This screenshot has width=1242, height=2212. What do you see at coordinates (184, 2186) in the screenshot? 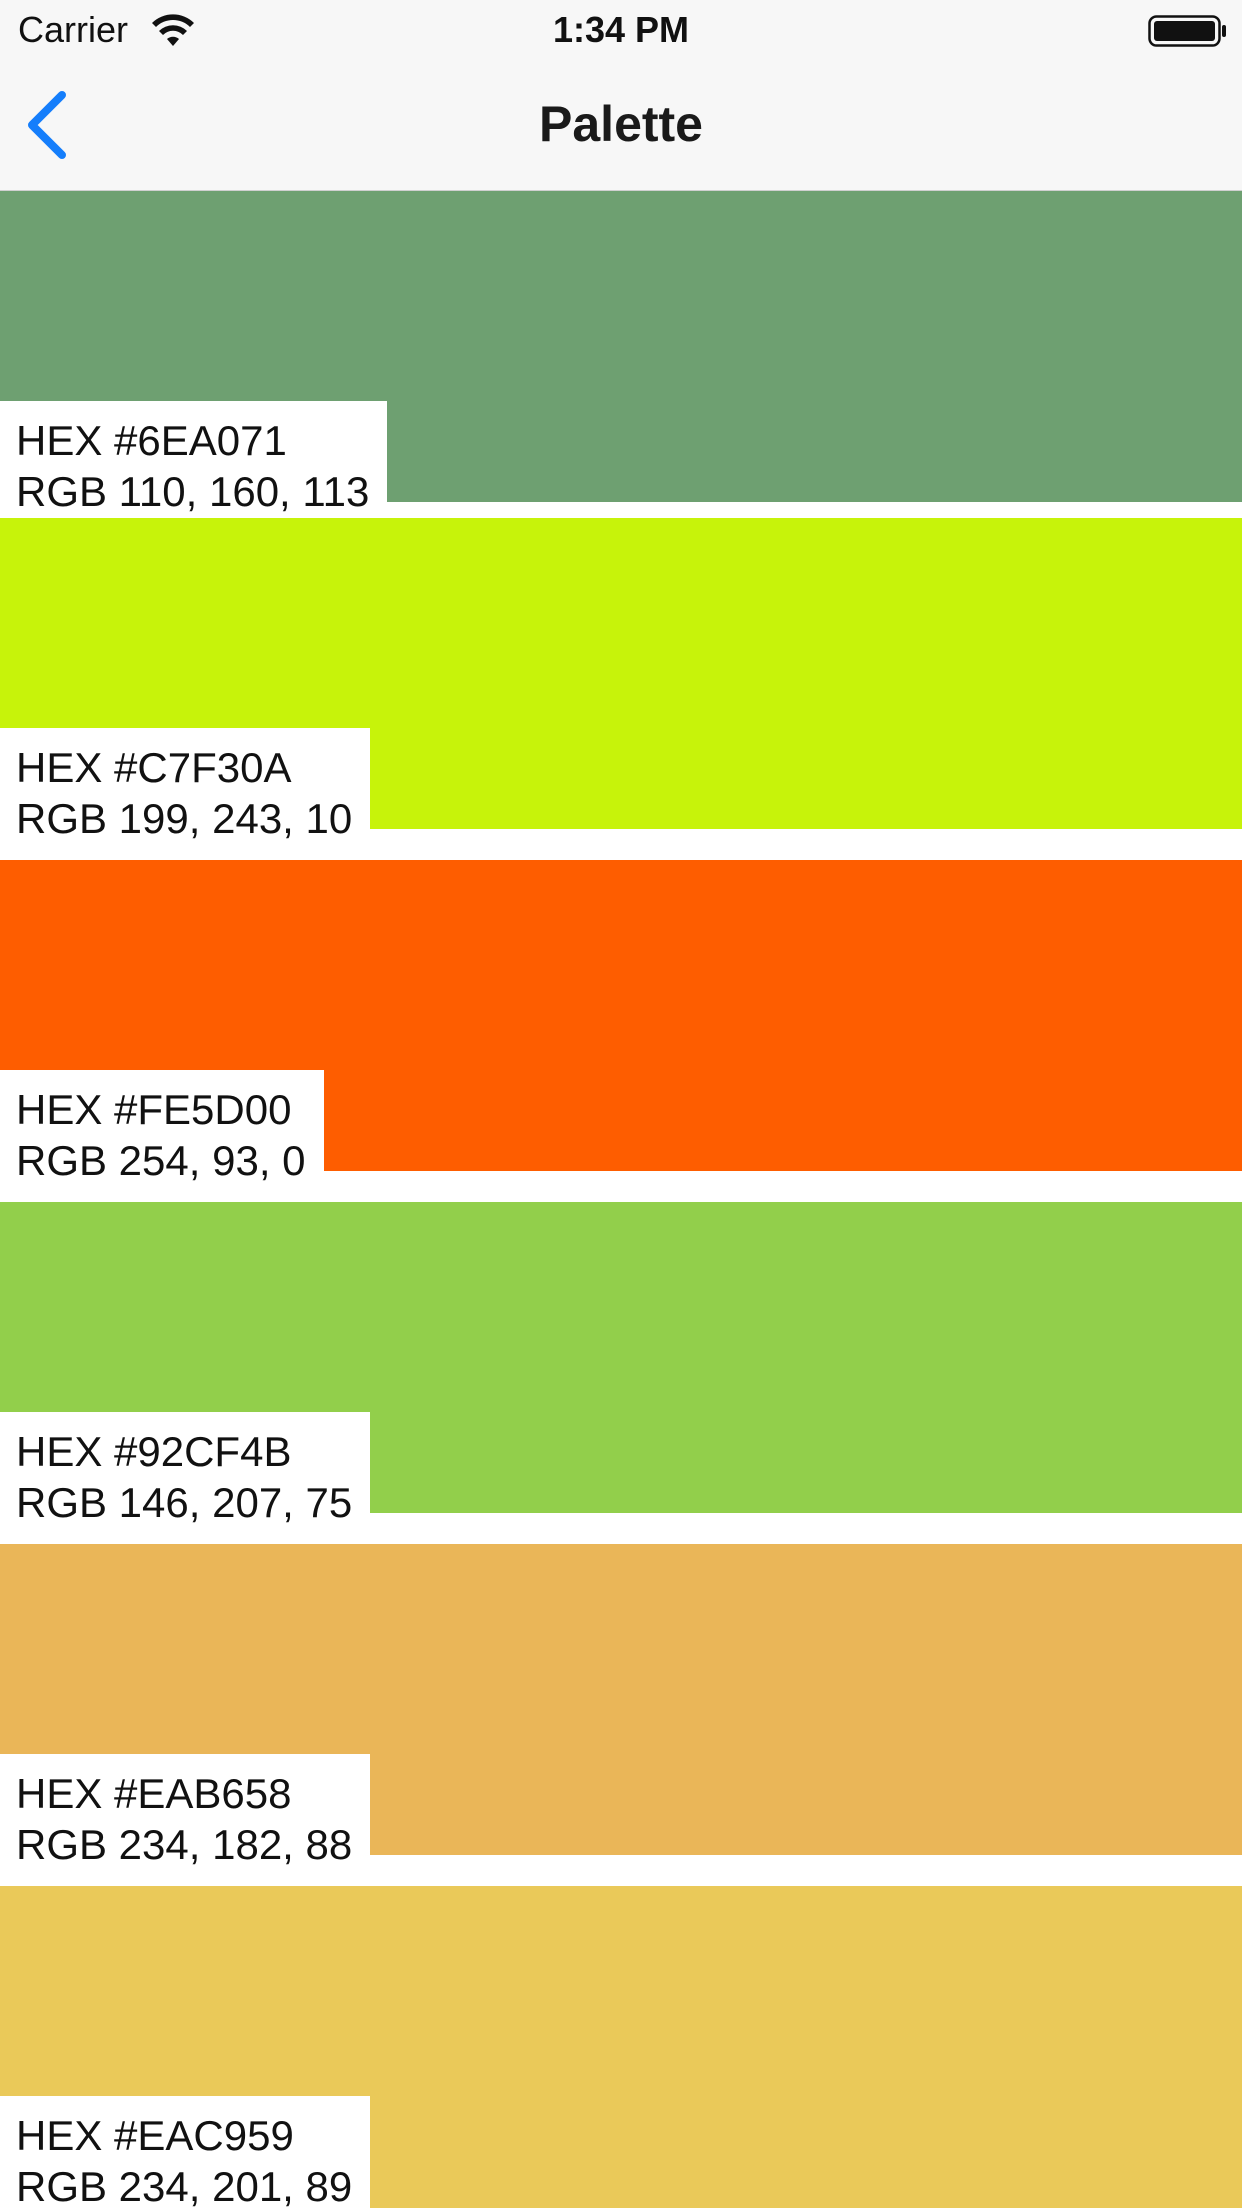
I see `rgb-label: RGB 234, 201, 89` at bounding box center [184, 2186].